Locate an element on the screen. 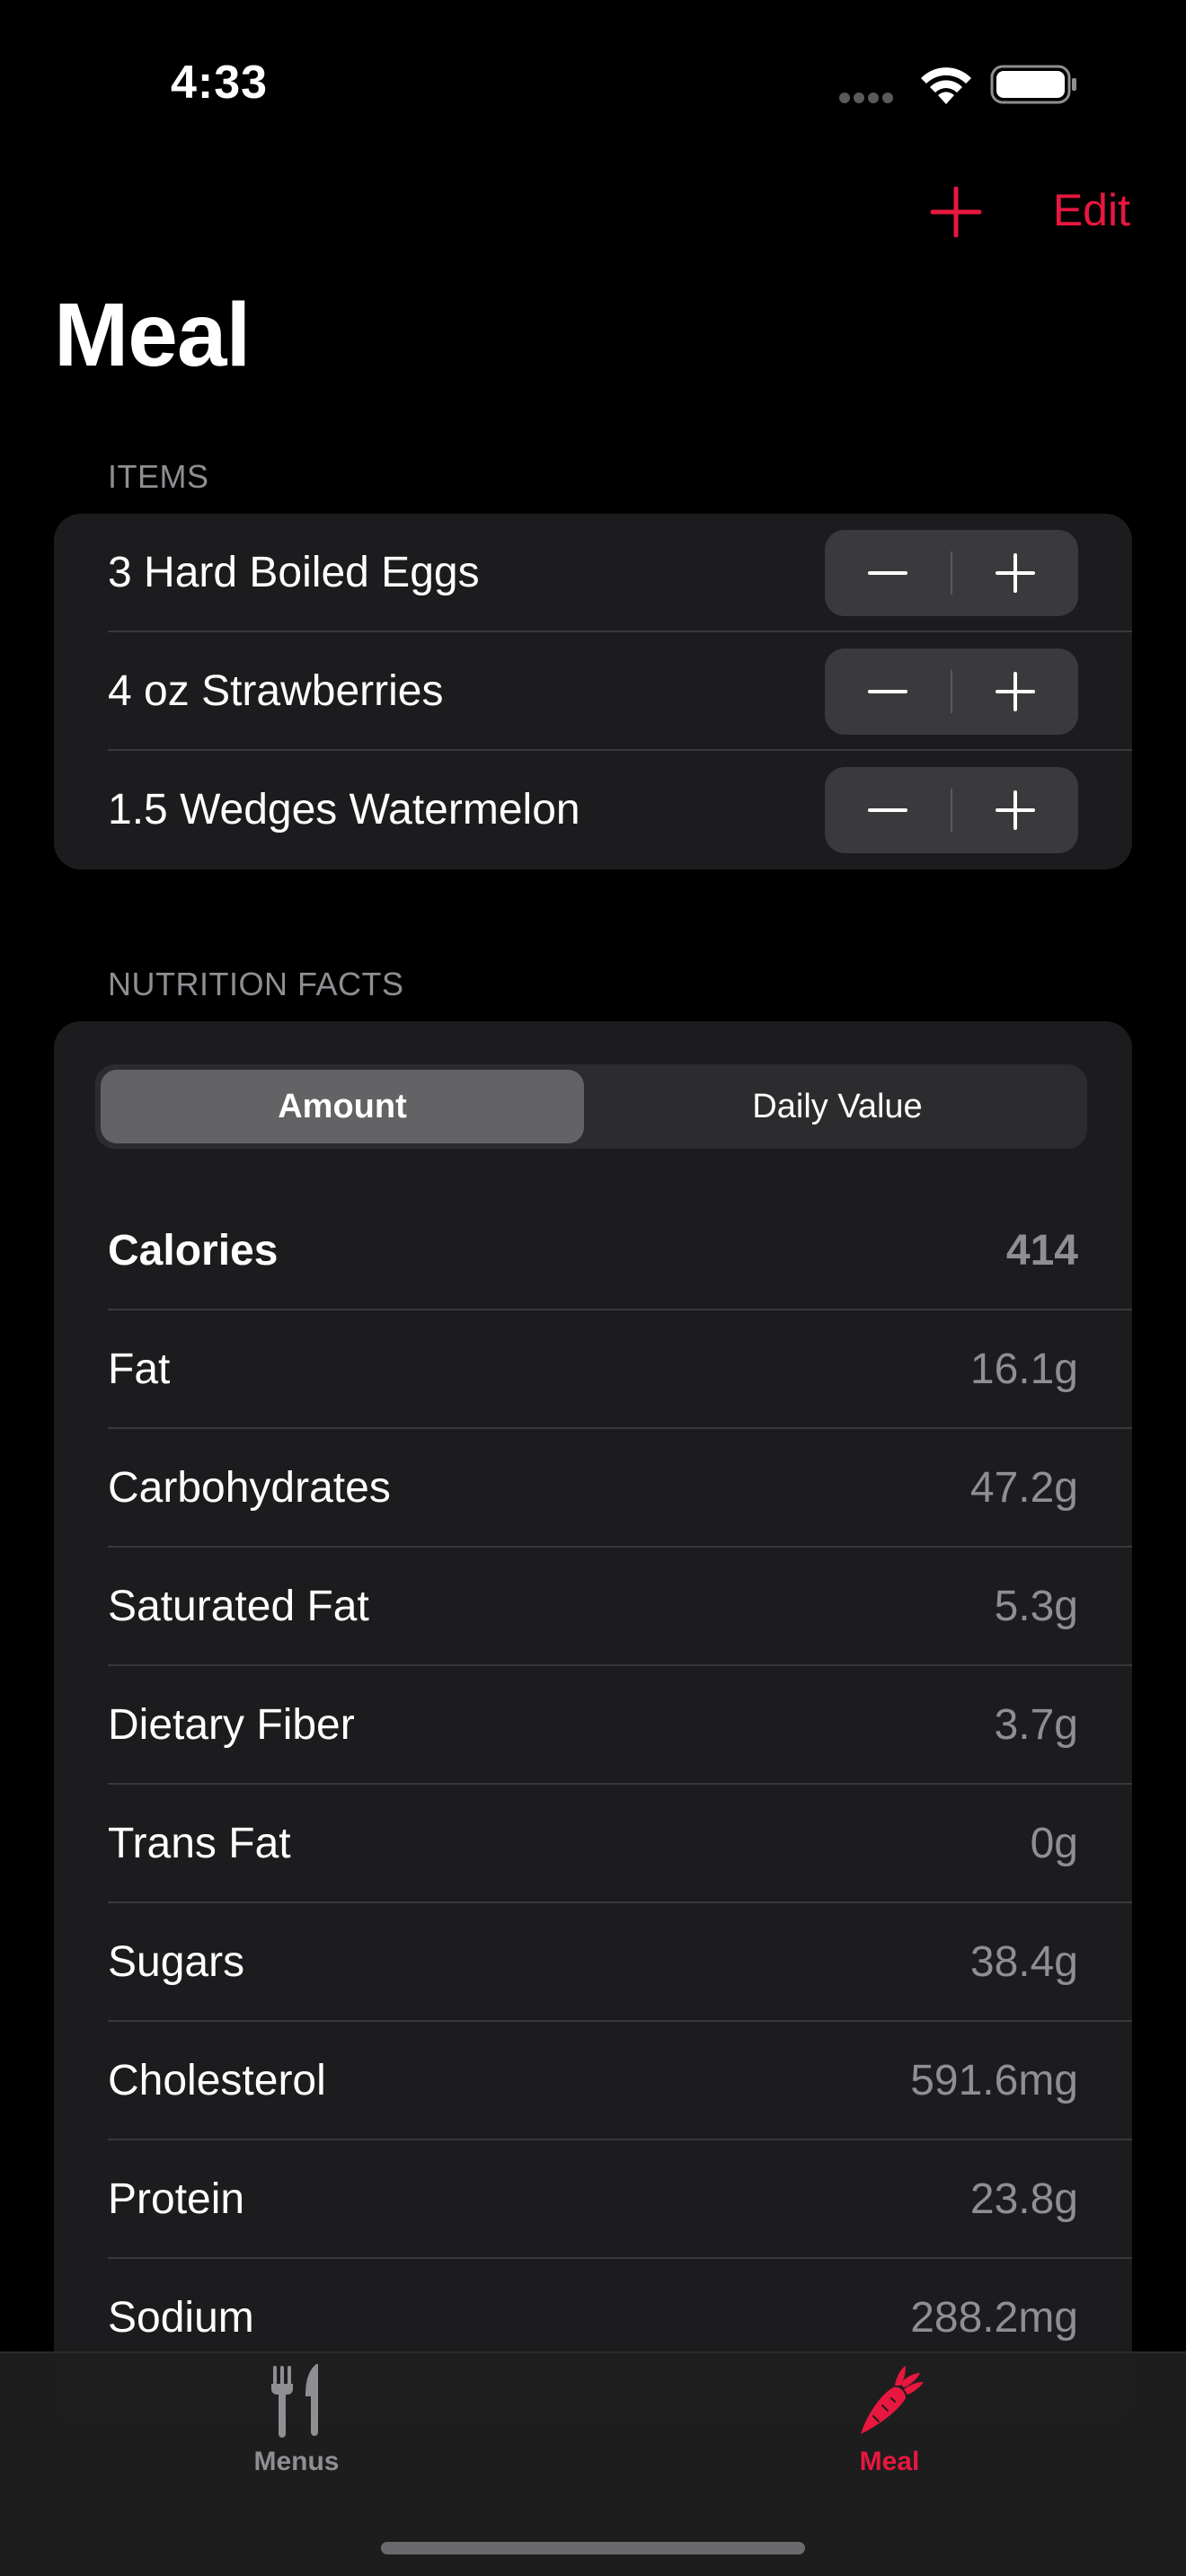 This screenshot has height=2576, width=1186. edit-button: Edit is located at coordinates (1091, 210).